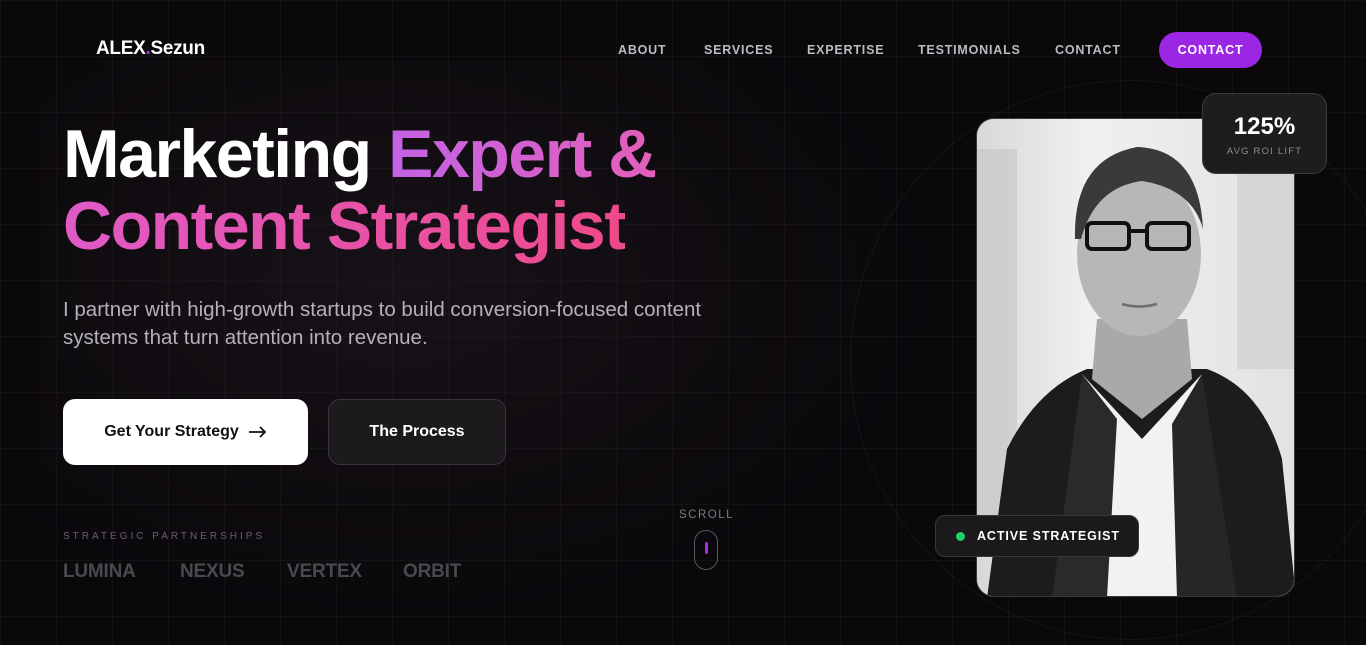 This screenshot has height=645, width=1366. What do you see at coordinates (1264, 126) in the screenshot?
I see `roi-stat-value: 125%` at bounding box center [1264, 126].